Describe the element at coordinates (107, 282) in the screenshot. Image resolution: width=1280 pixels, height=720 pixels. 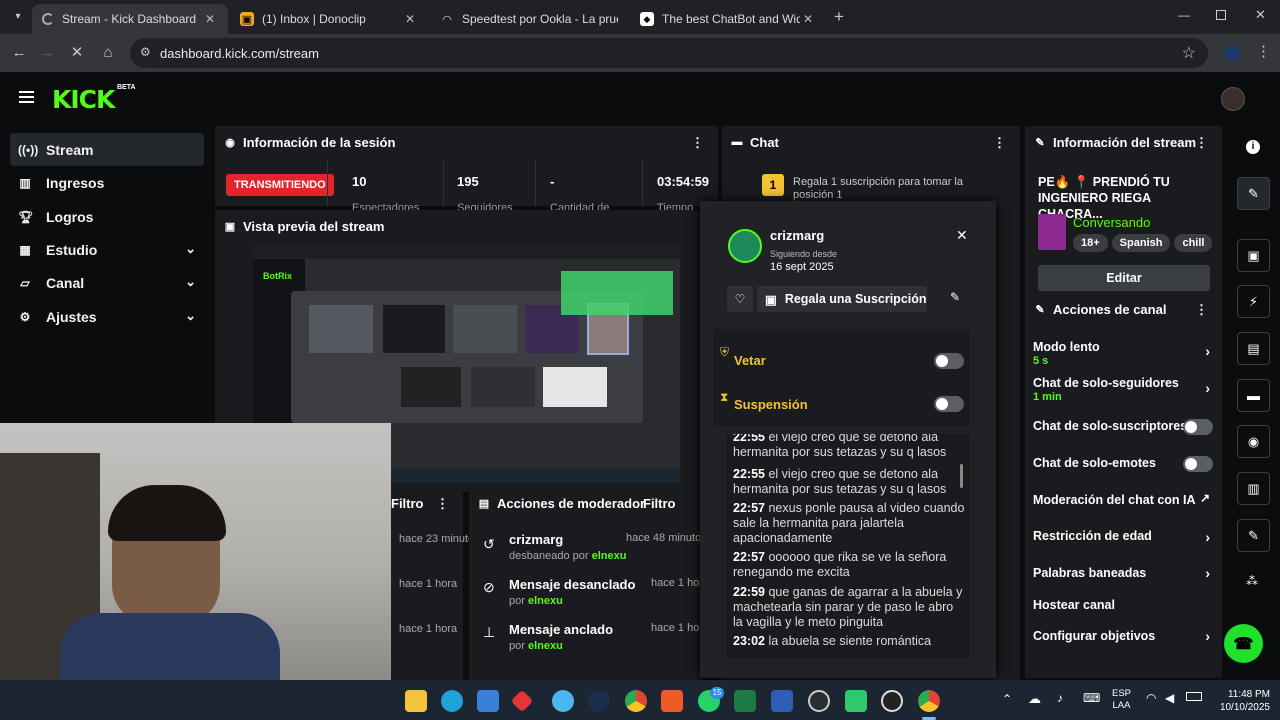
I see `sidebar-item-canal: ▱ Canal ⌄` at that location.